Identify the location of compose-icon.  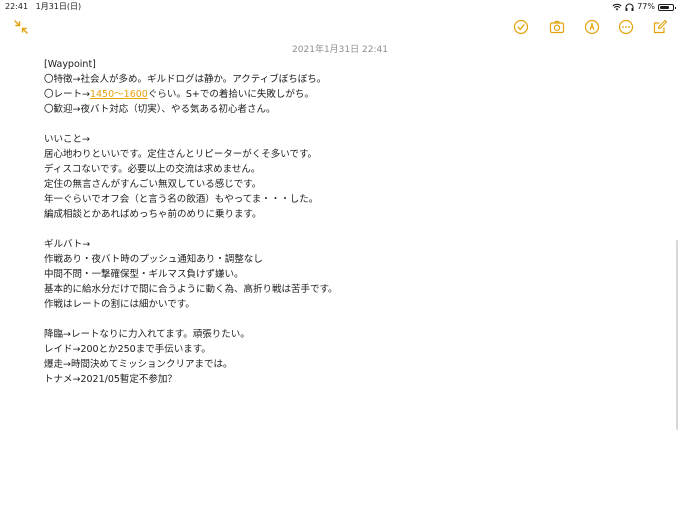
(660, 26).